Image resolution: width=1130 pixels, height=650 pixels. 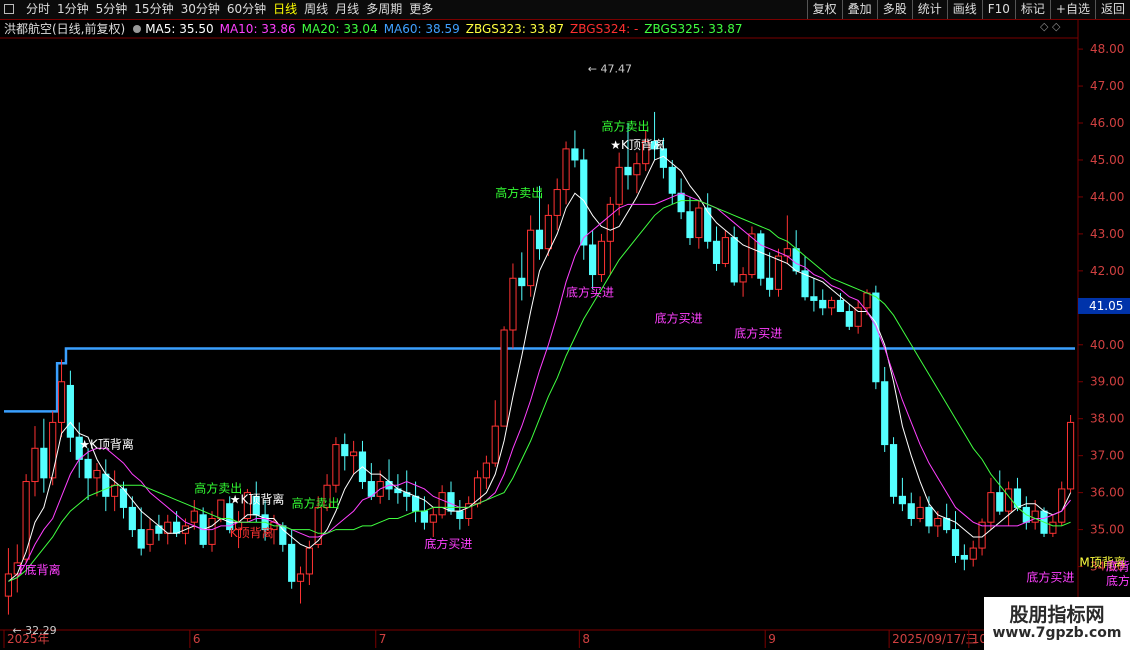 I want to click on signal-label-11: 底方买进, so click(x=679, y=318).